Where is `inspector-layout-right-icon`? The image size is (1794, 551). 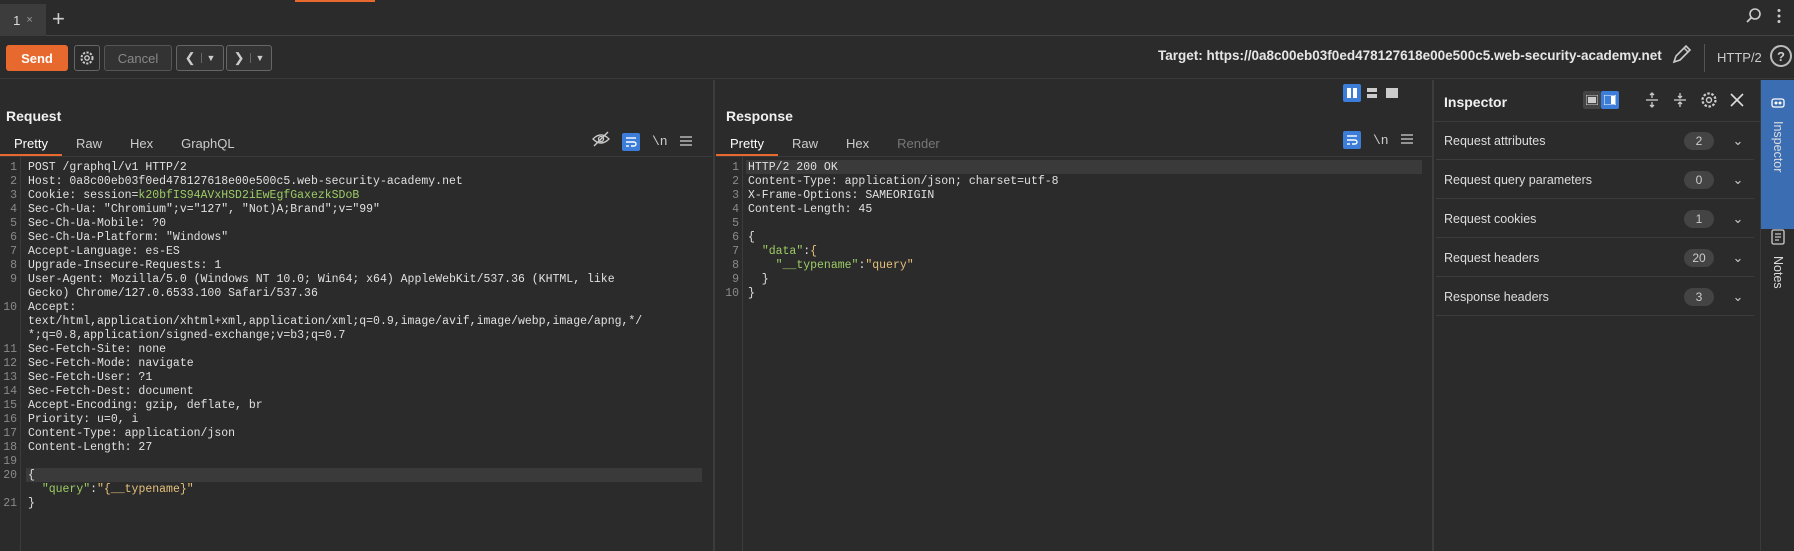 inspector-layout-right-icon is located at coordinates (1610, 100).